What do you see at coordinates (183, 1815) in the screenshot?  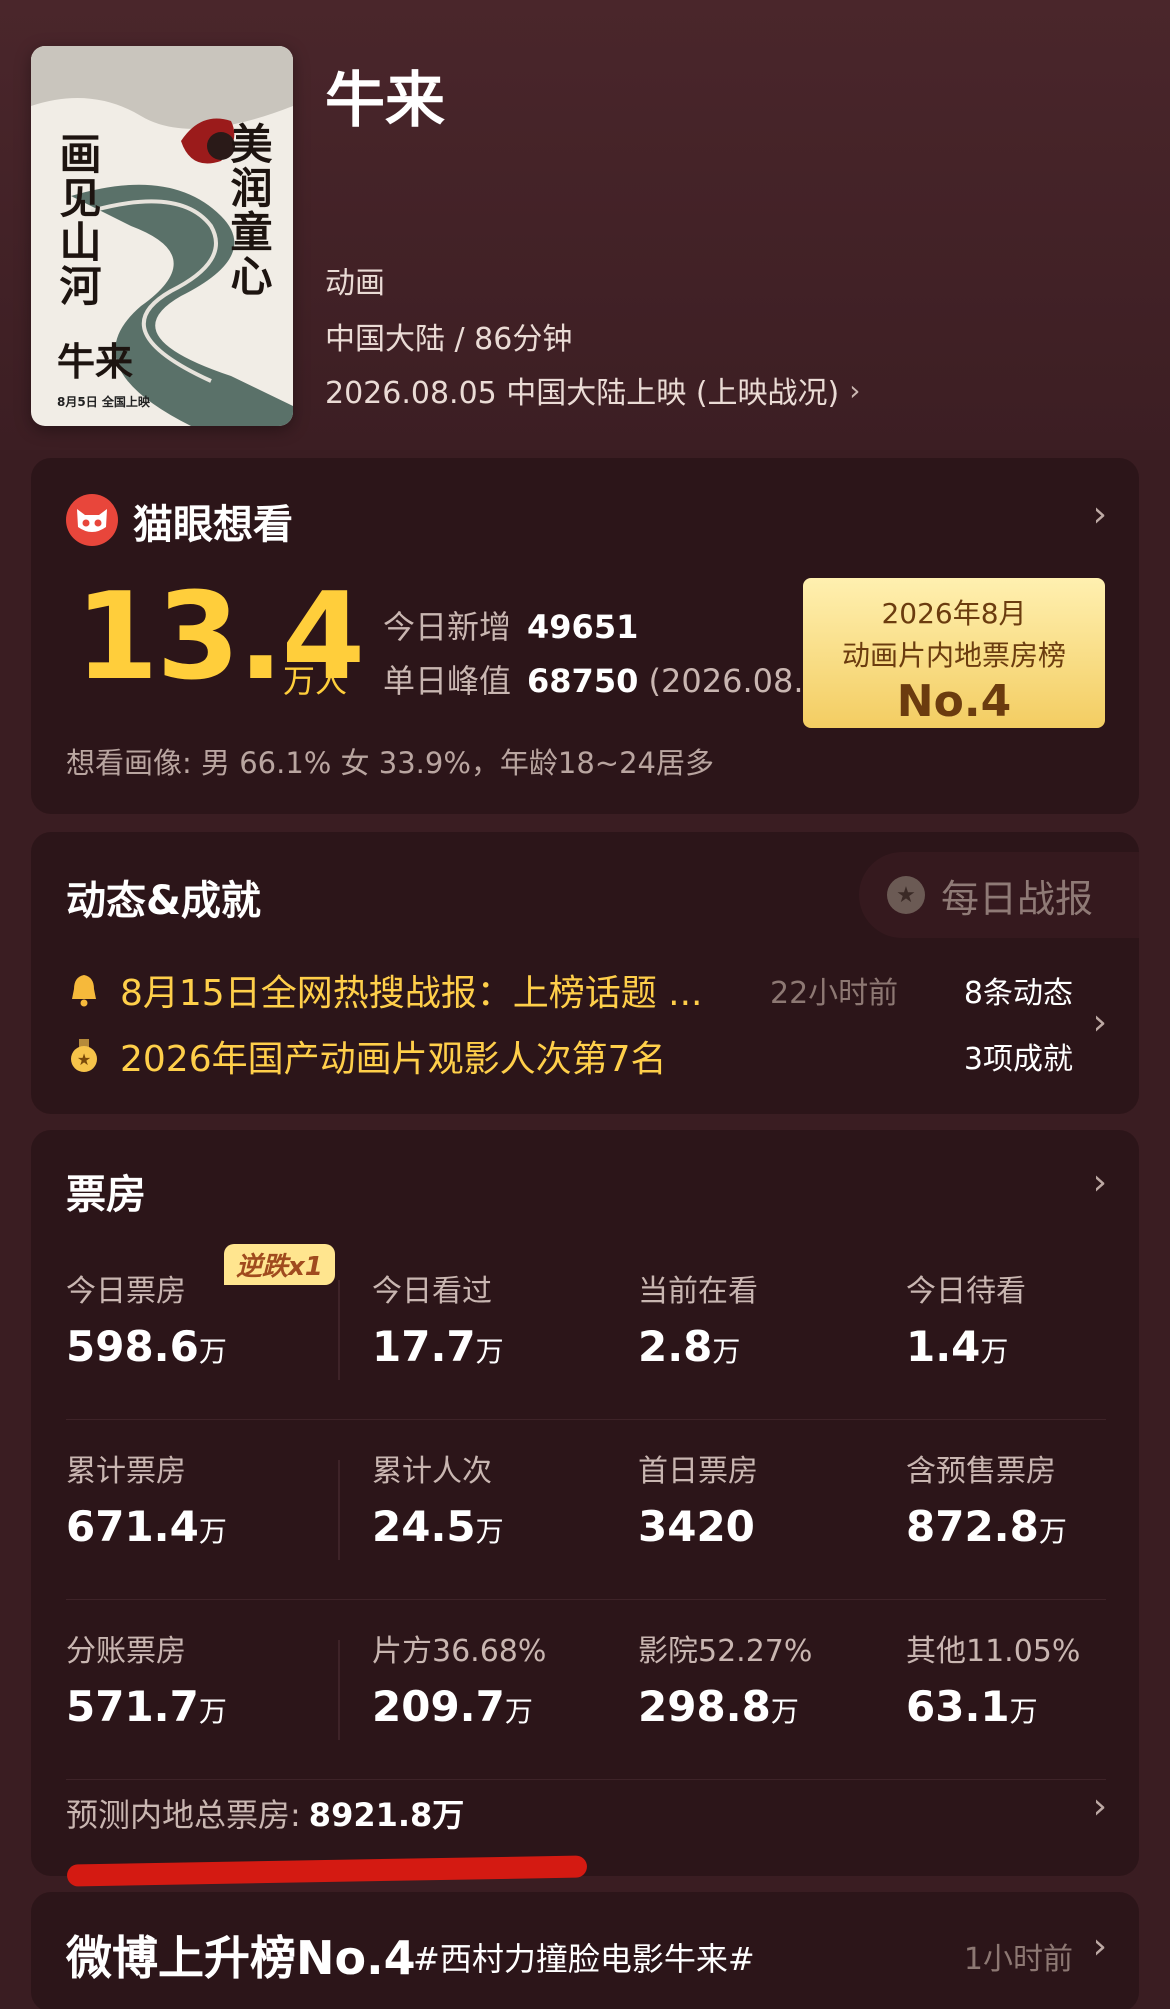 I see `forecast-label: 预测内地总票房:` at bounding box center [183, 1815].